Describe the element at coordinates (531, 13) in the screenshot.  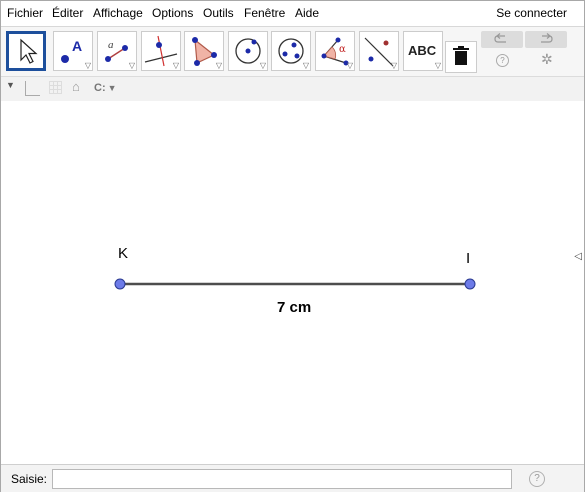
I see `sign-in-link: Se connecter` at that location.